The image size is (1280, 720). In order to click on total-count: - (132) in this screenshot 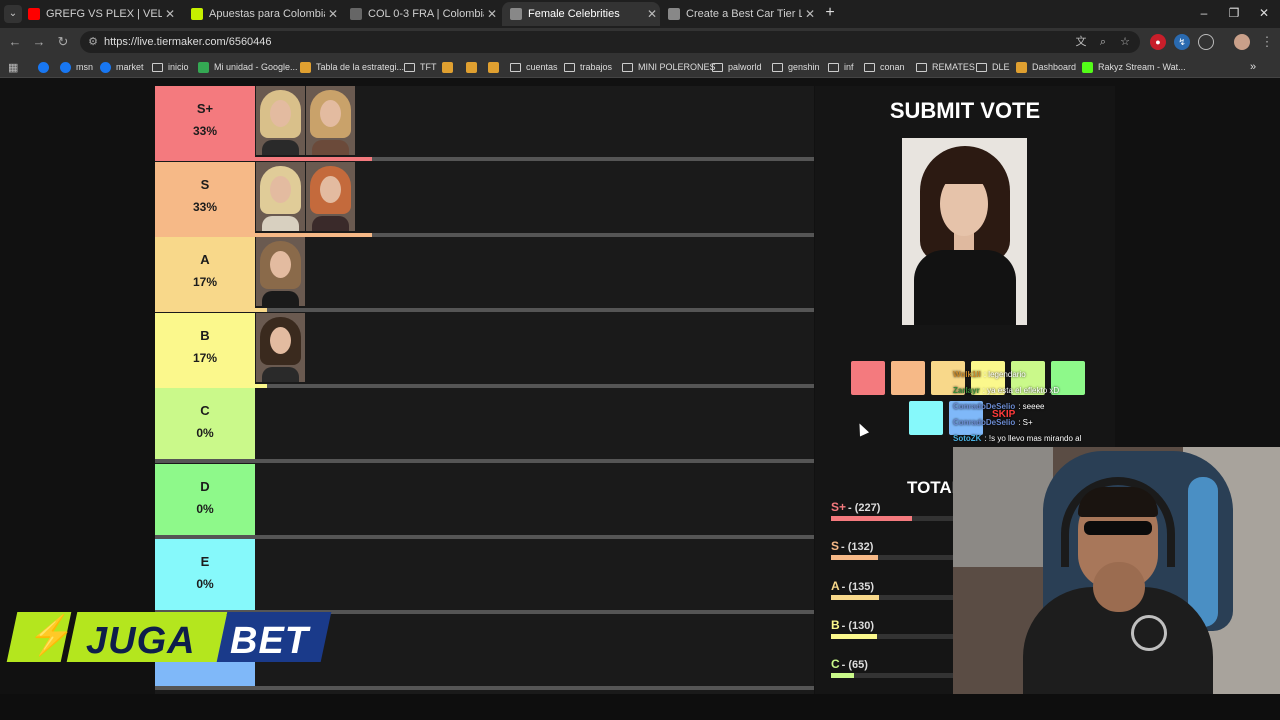, I will do `click(857, 547)`.